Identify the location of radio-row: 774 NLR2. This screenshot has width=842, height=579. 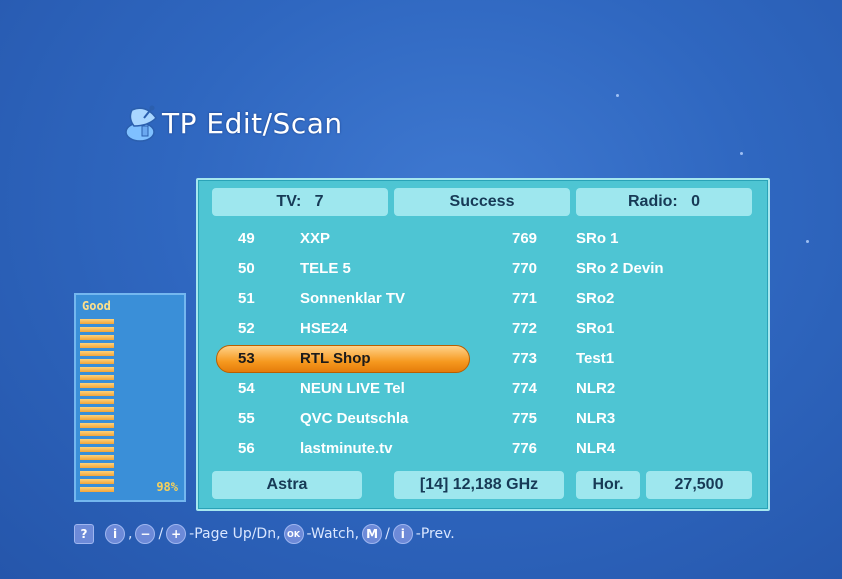
(638, 388).